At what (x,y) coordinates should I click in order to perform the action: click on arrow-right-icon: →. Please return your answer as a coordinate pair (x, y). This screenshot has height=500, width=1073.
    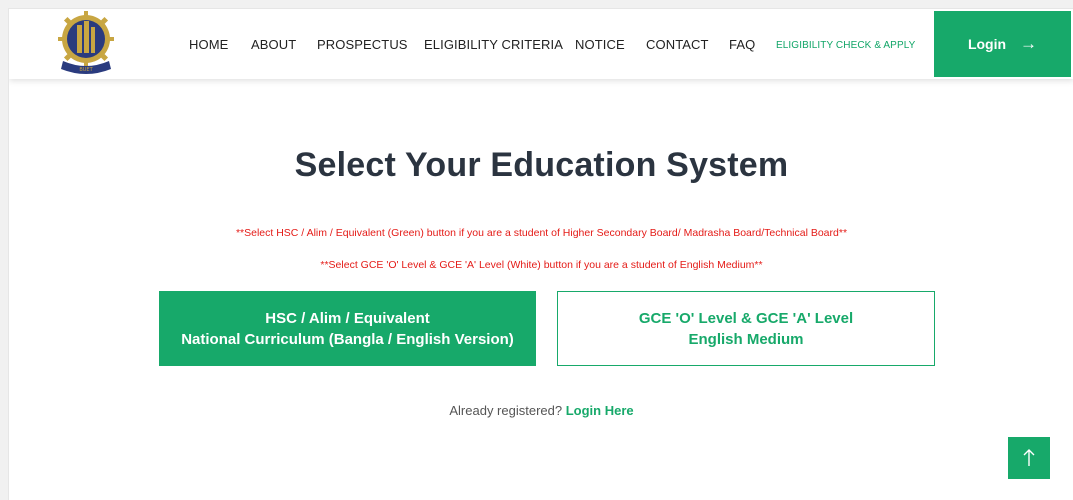
    Looking at the image, I should click on (1029, 43).